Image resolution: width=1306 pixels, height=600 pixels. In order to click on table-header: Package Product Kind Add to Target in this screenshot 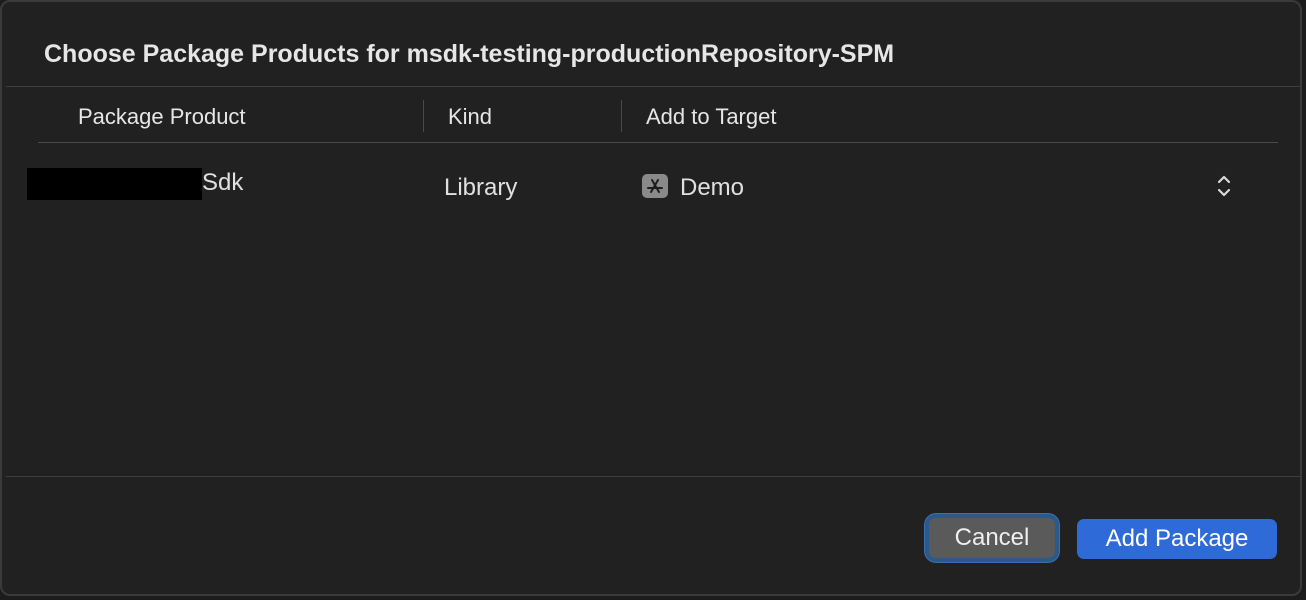, I will do `click(651, 118)`.